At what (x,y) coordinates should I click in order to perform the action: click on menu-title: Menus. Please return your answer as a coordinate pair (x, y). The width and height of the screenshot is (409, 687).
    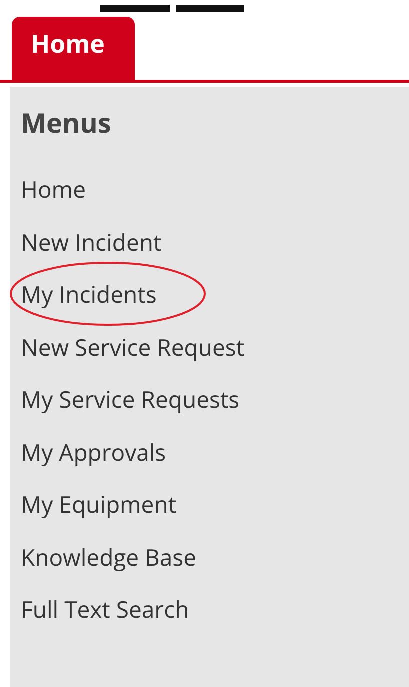
    Looking at the image, I should click on (66, 123).